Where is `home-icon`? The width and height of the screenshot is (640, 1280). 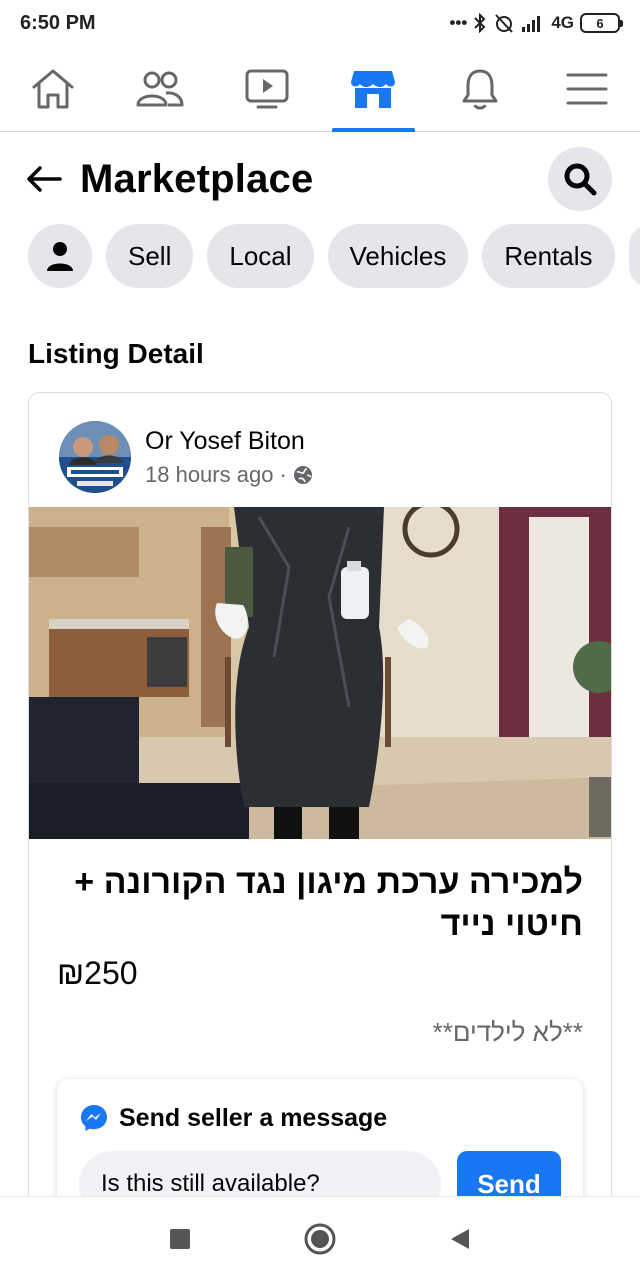
home-icon is located at coordinates (53, 88).